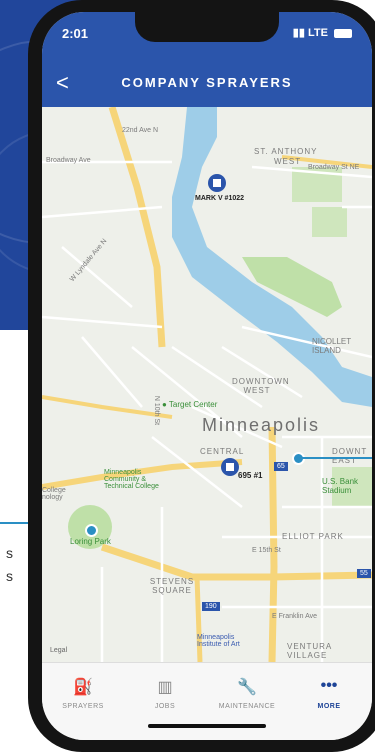 This screenshot has height=752, width=375. I want to click on highway-shield-190: 190, so click(211, 606).